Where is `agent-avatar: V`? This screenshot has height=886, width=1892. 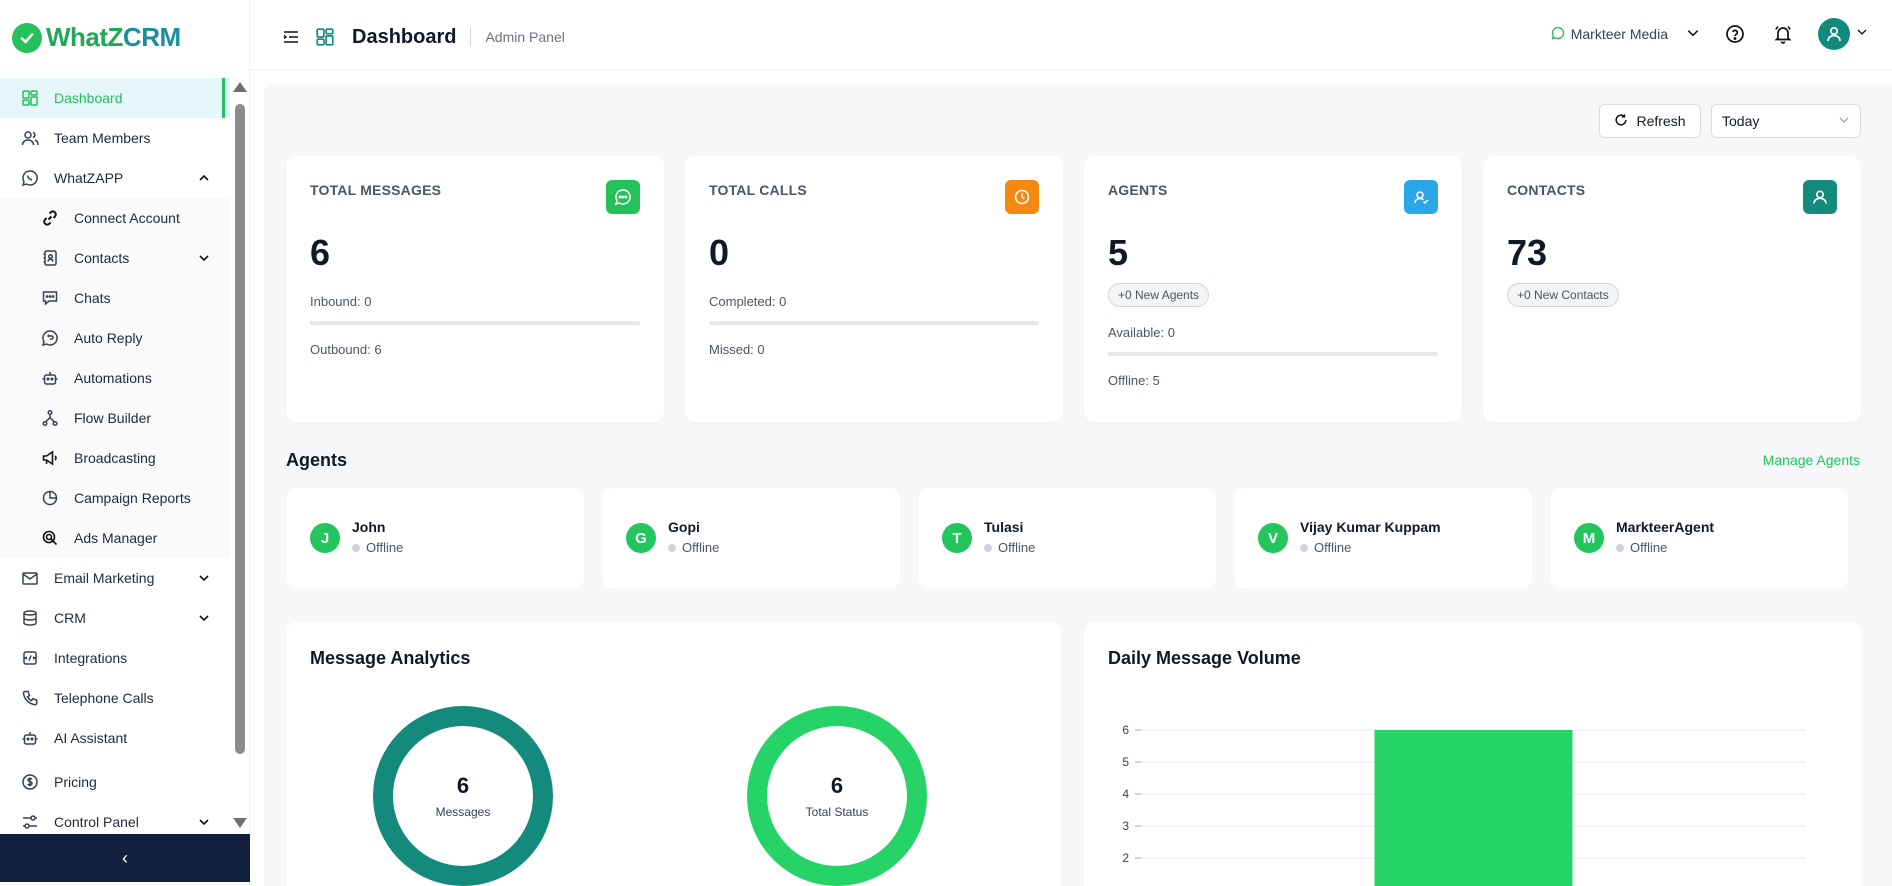 agent-avatar: V is located at coordinates (1273, 538).